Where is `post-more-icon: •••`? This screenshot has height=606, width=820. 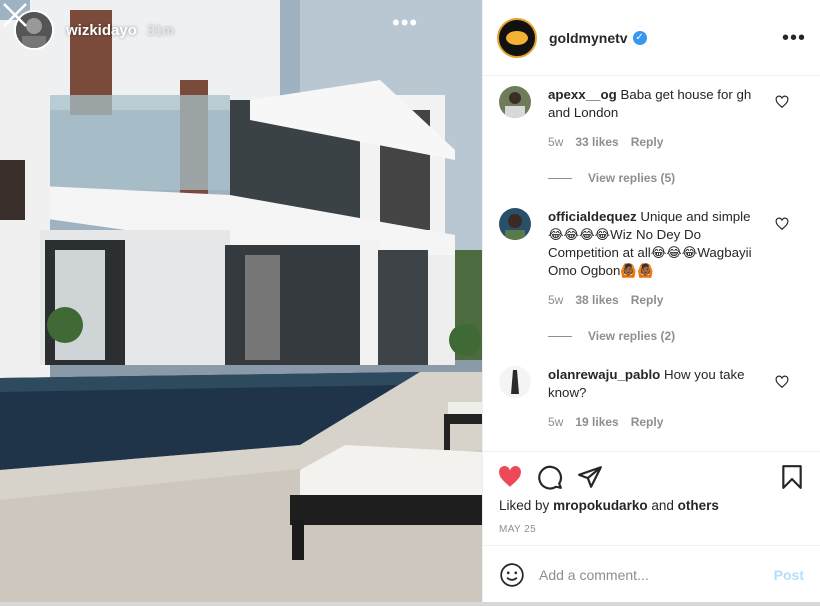
post-more-icon: ••• is located at coordinates (794, 38).